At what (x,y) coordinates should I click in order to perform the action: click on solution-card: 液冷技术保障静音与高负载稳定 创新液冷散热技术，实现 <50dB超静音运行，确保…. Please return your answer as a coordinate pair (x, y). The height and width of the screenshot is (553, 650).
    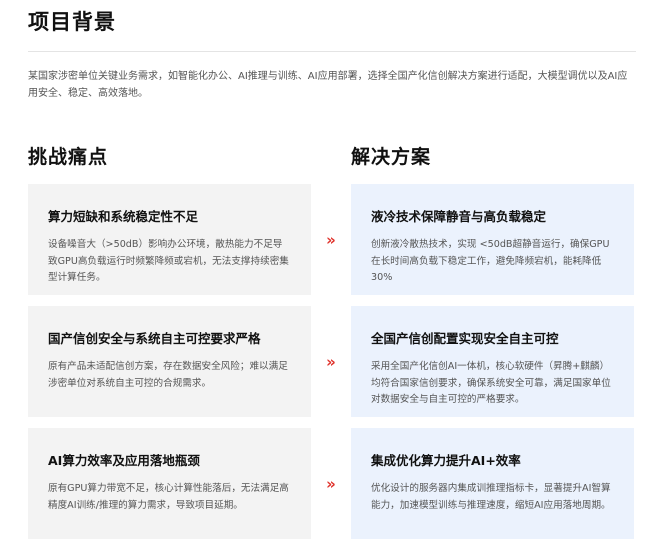
    Looking at the image, I should click on (492, 239).